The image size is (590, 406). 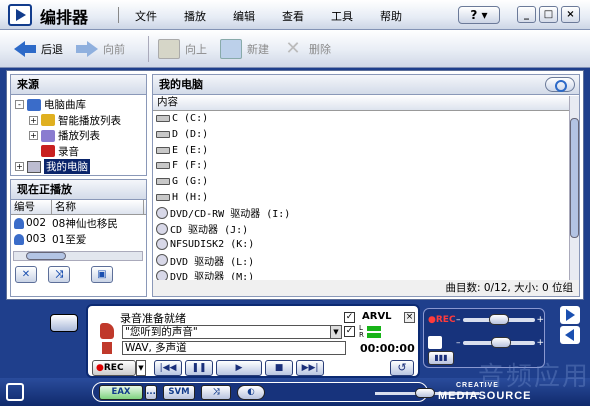 I want to click on balance-button: ◐, so click(x=251, y=392).